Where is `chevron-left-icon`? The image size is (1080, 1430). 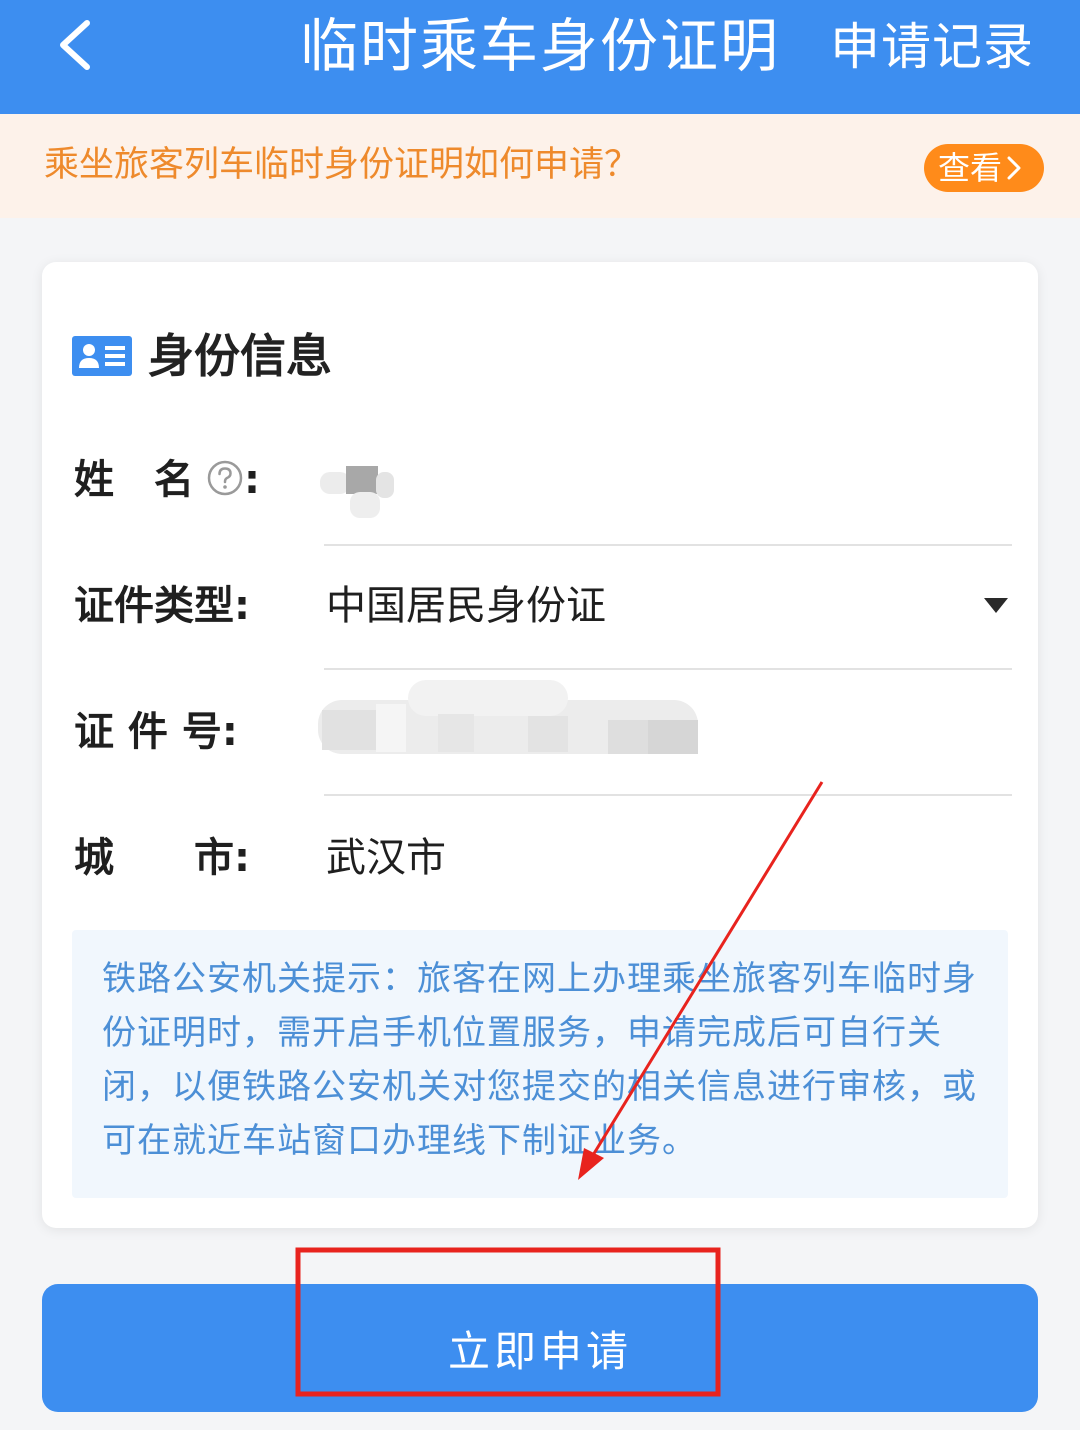 chevron-left-icon is located at coordinates (75, 45).